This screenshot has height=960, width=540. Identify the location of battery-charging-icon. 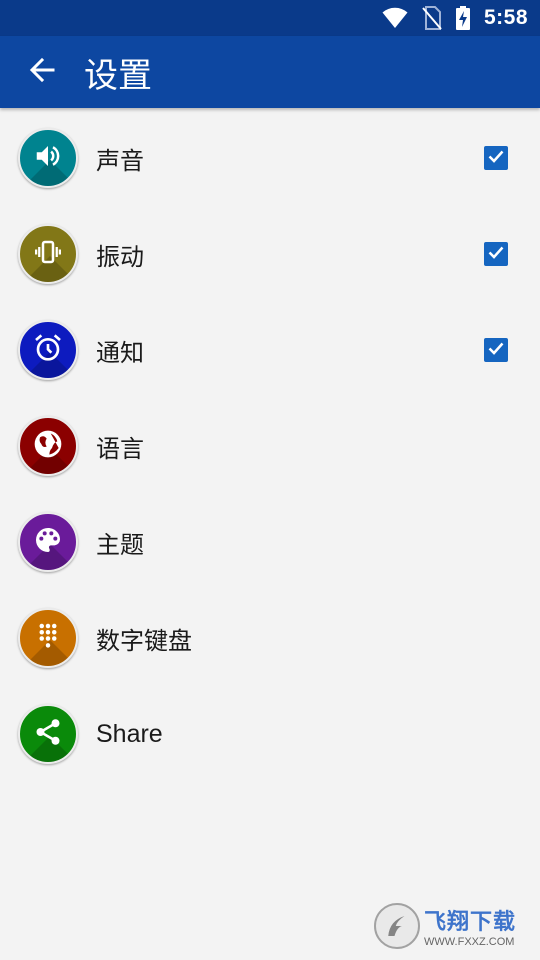
(462, 18).